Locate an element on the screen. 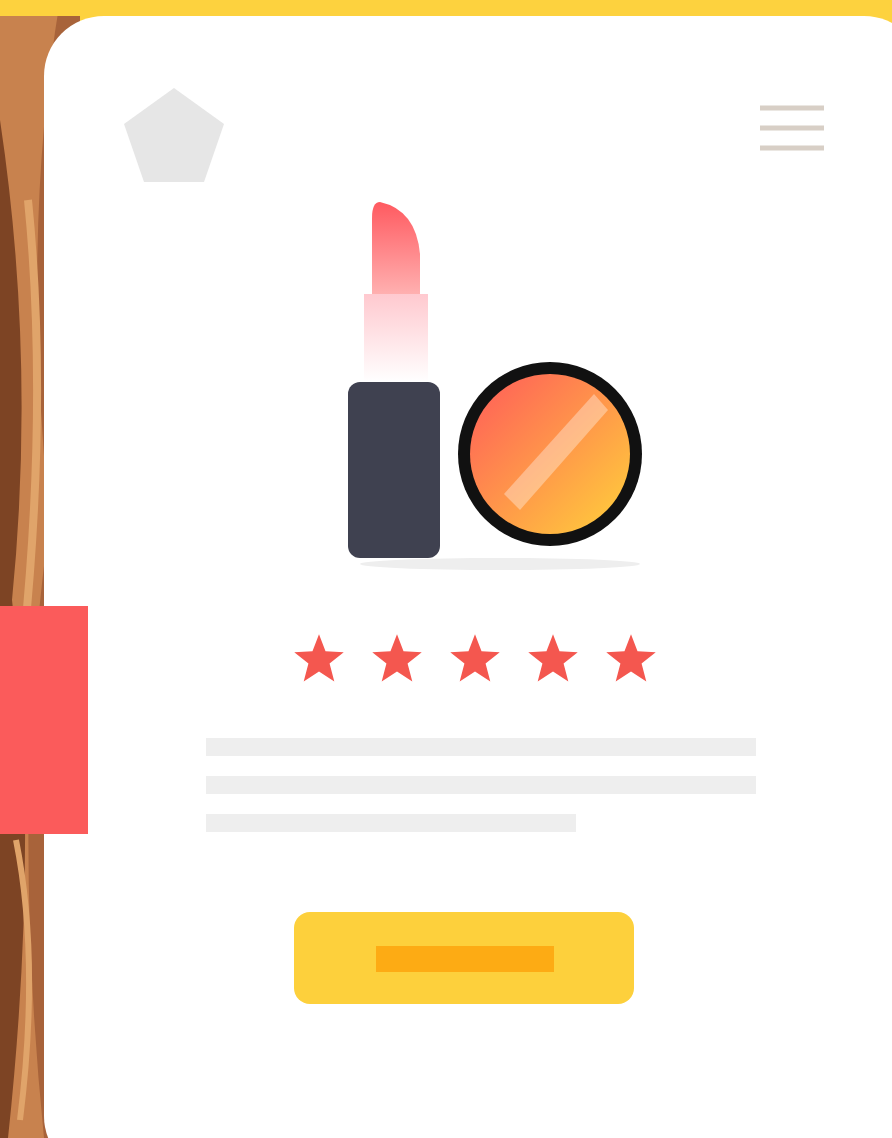 Image resolution: width=892 pixels, height=1138 pixels. menu-icon is located at coordinates (792, 128).